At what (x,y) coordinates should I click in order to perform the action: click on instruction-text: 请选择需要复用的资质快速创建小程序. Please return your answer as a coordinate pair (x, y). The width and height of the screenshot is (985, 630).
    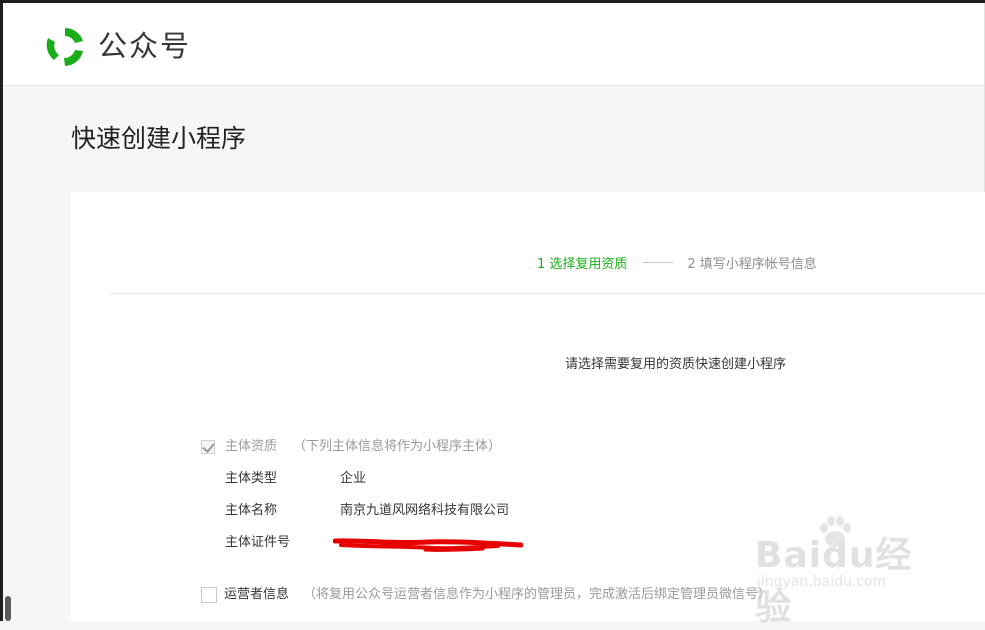
    Looking at the image, I should click on (676, 364).